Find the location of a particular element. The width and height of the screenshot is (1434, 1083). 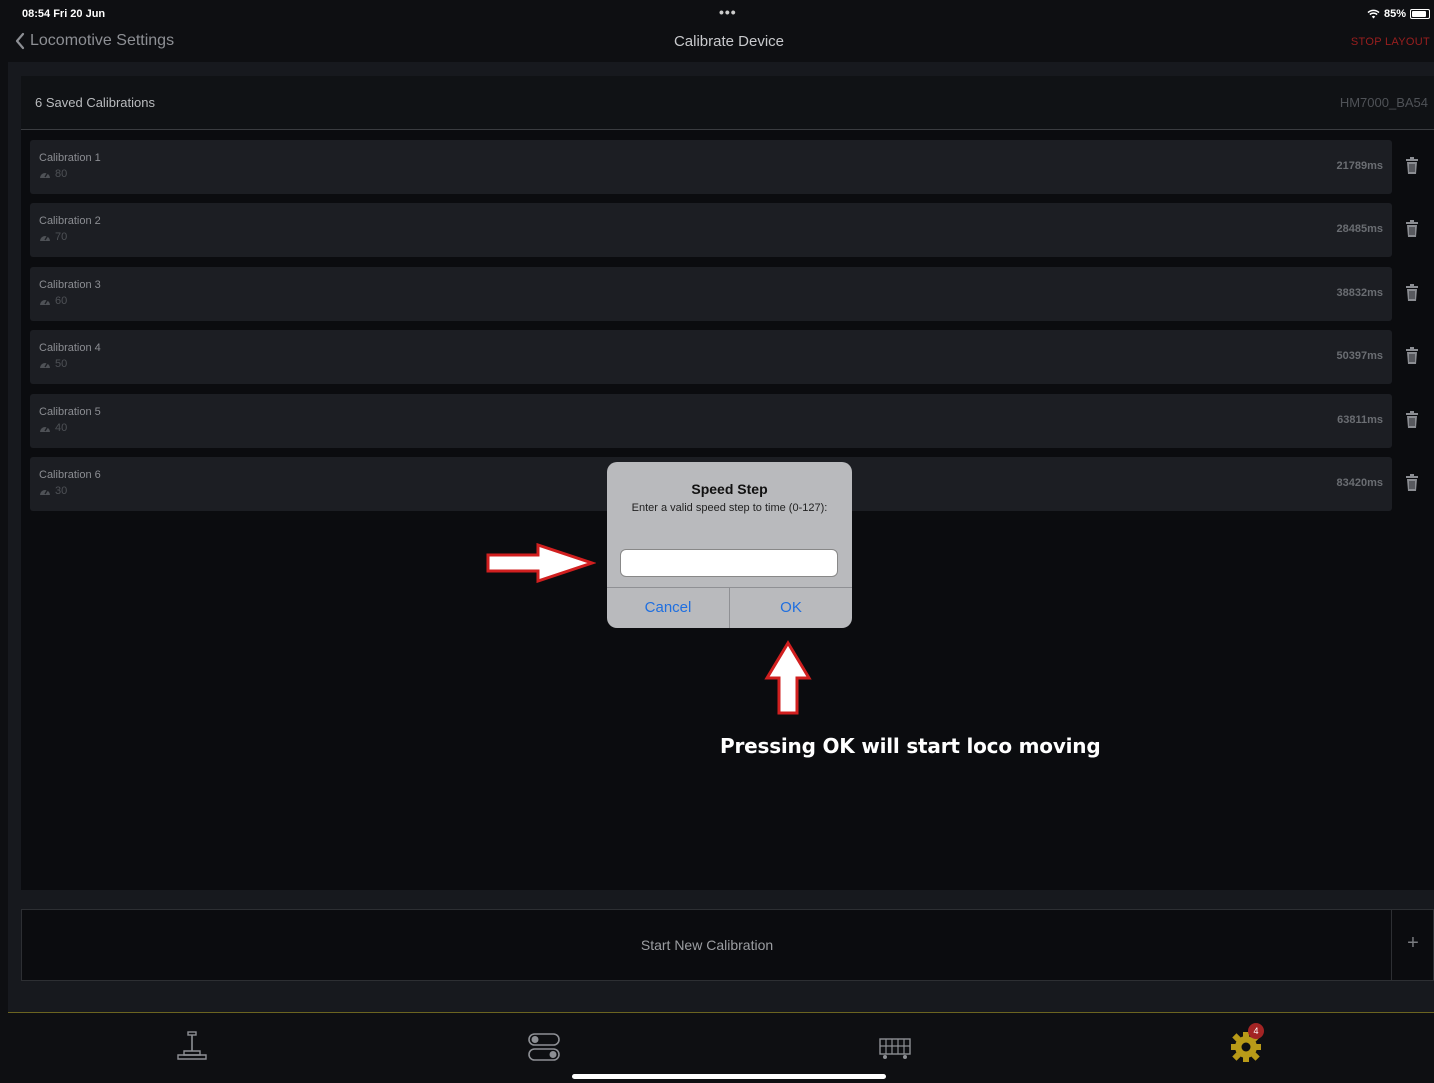

start-calibration-button: Start New Calibration is located at coordinates (707, 945).